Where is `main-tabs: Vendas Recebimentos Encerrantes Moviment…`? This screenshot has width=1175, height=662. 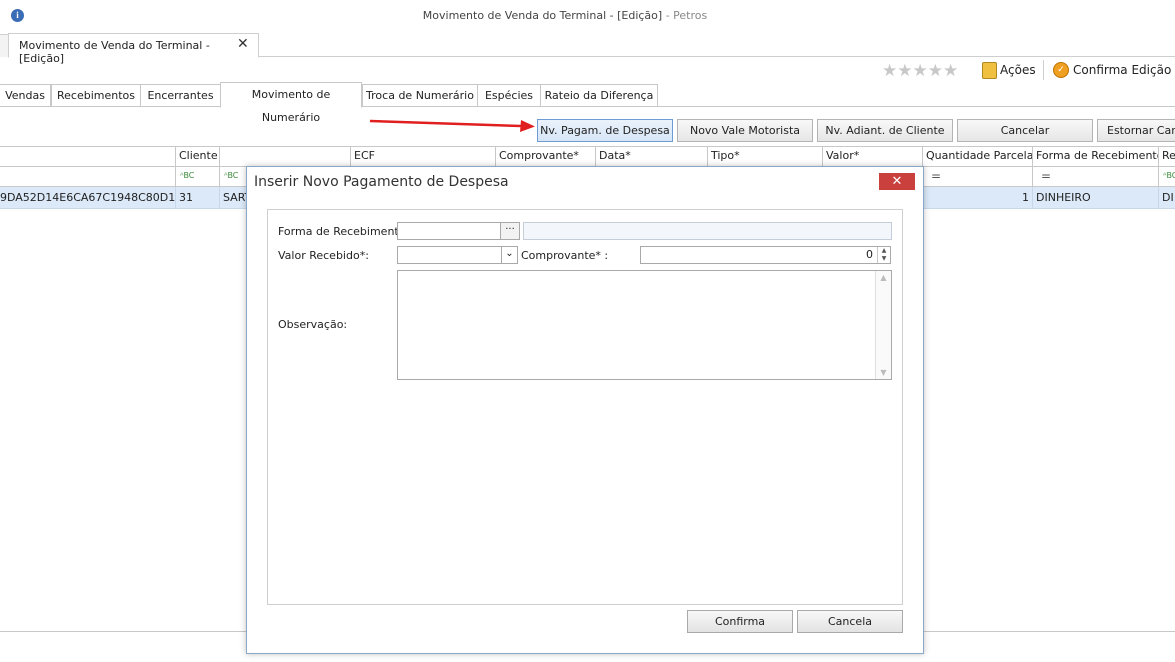
main-tabs: Vendas Recebimentos Encerrantes Moviment… is located at coordinates (587, 103).